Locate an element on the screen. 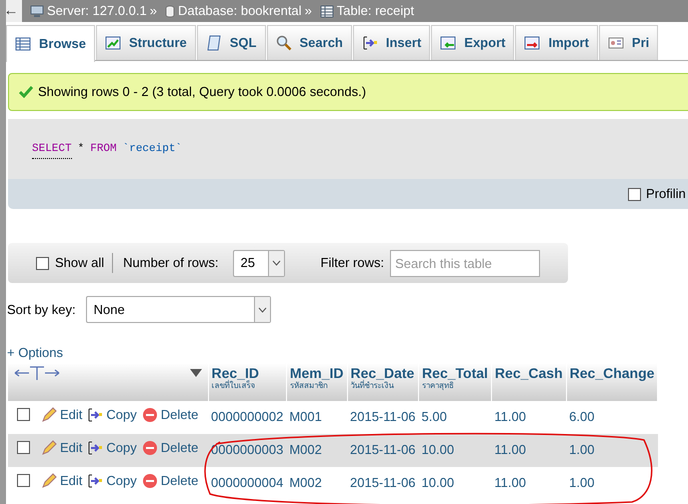 The height and width of the screenshot is (504, 688). tab: Insert is located at coordinates (391, 42).